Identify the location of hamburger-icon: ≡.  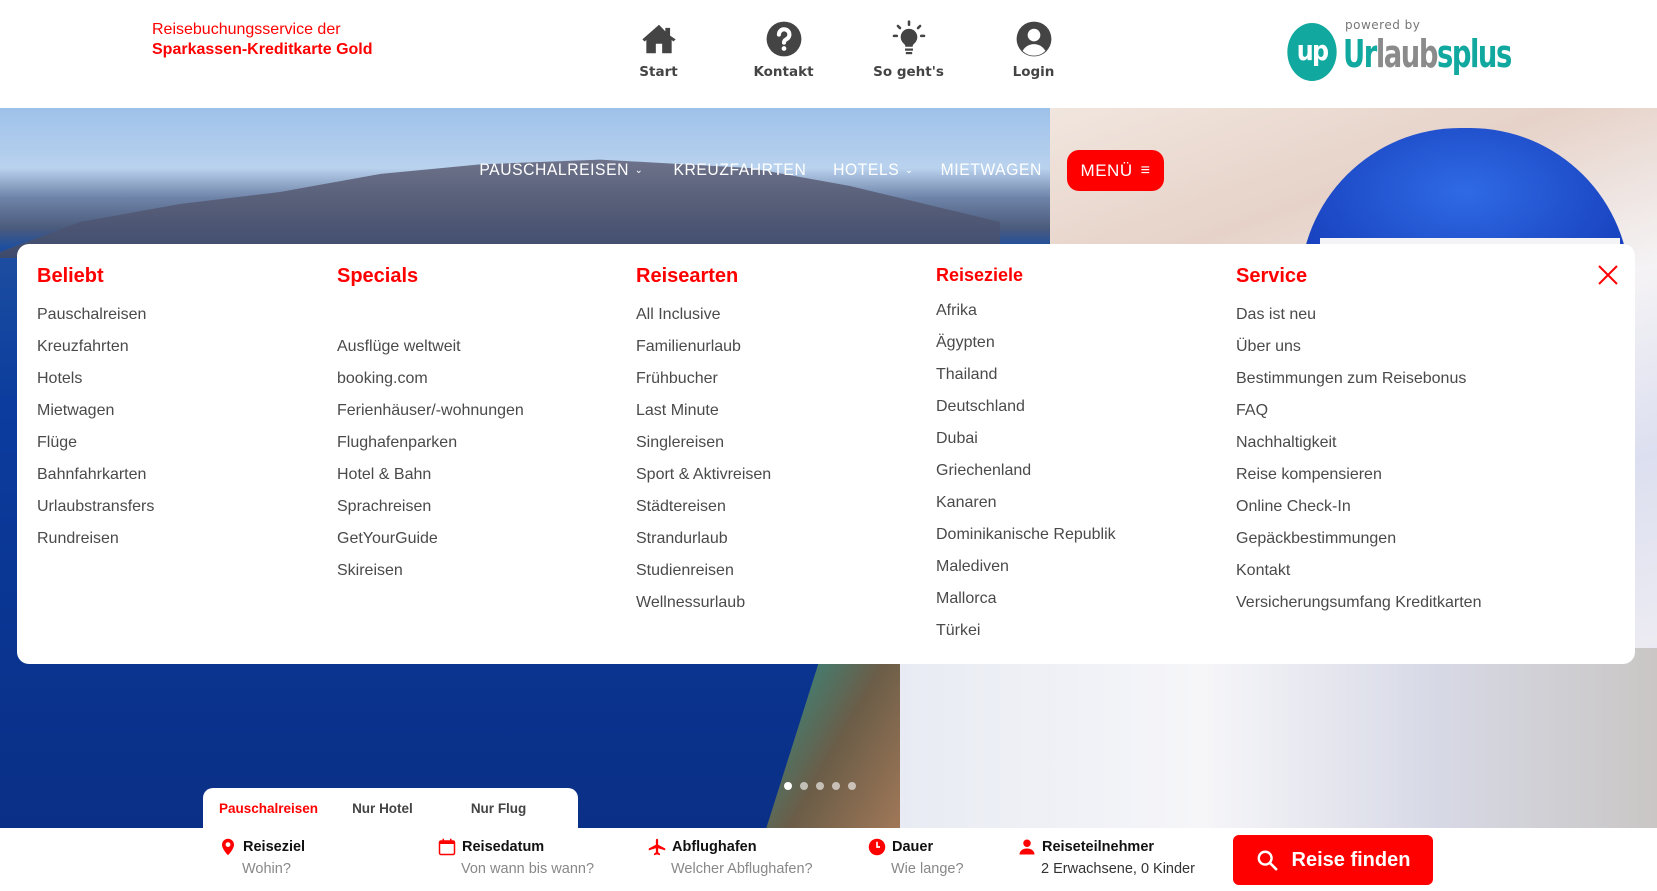
(1145, 170).